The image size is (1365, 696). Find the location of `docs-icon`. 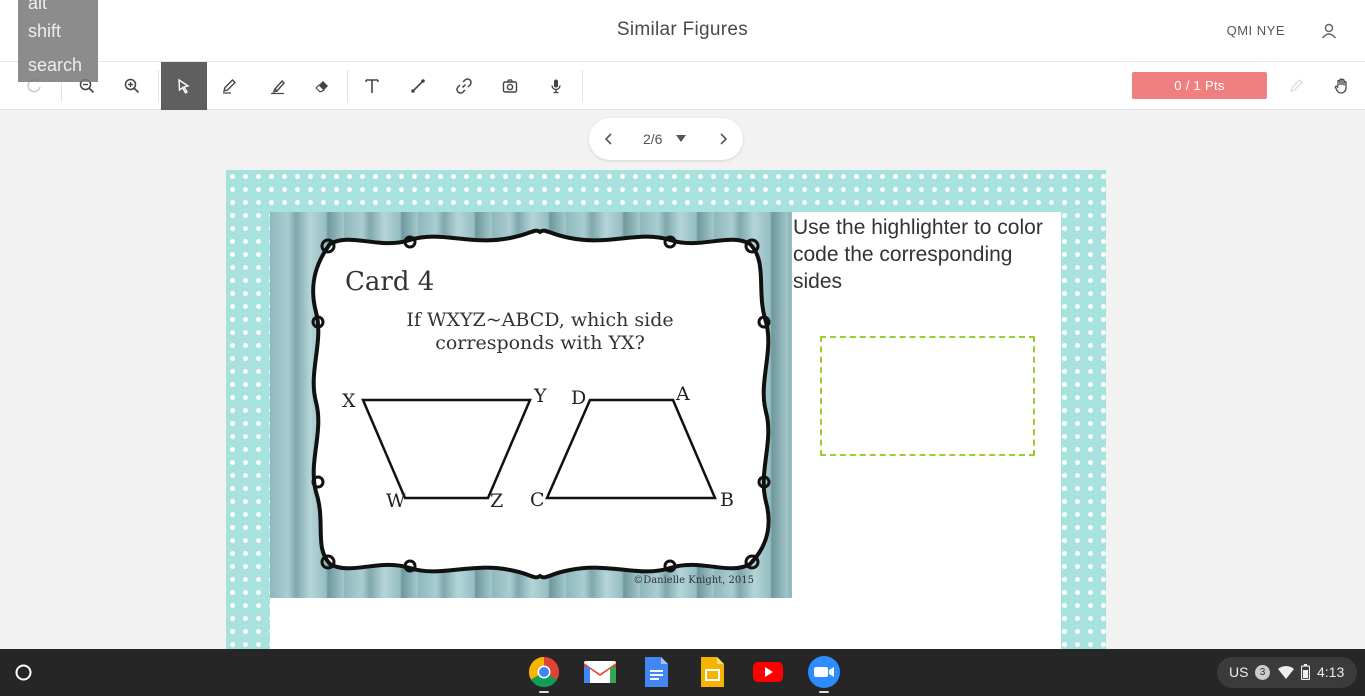

docs-icon is located at coordinates (656, 672).